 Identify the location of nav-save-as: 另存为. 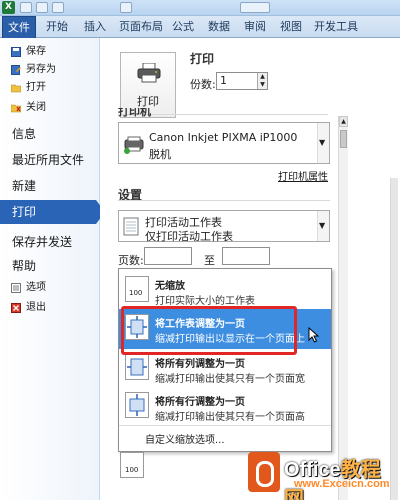
(50, 70).